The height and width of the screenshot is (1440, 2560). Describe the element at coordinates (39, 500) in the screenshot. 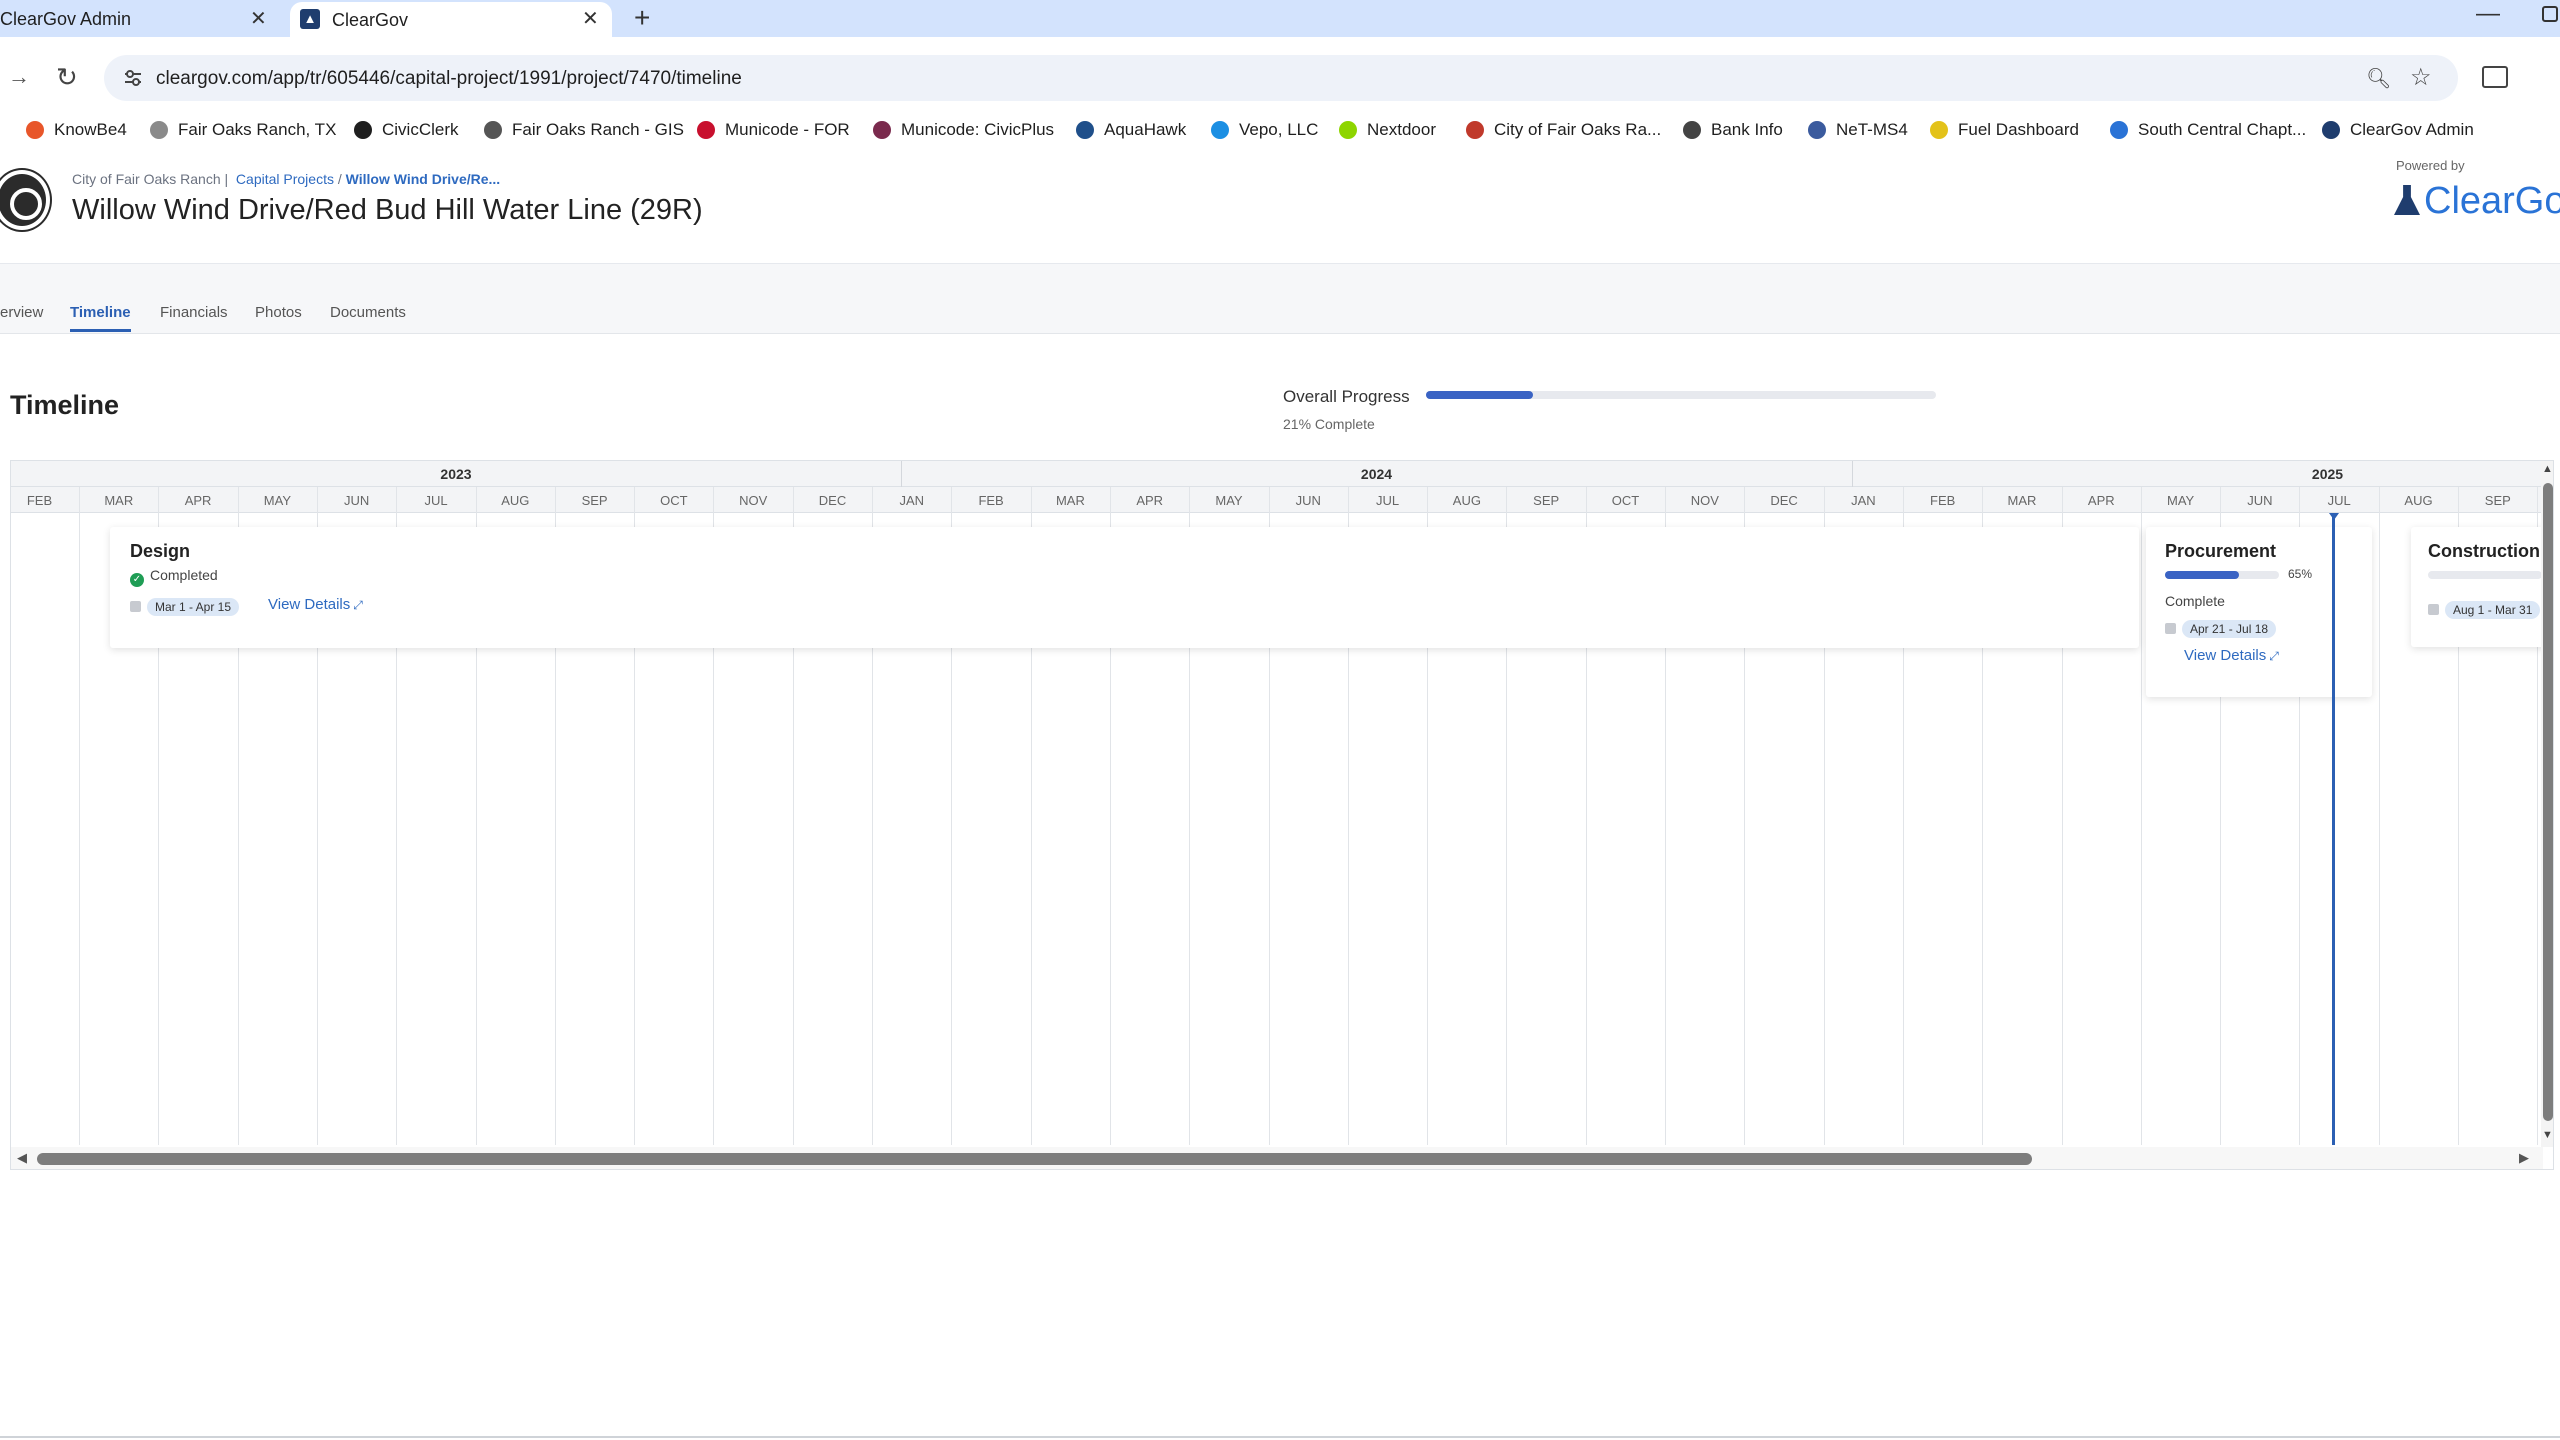

I see `month-label: FEB` at that location.